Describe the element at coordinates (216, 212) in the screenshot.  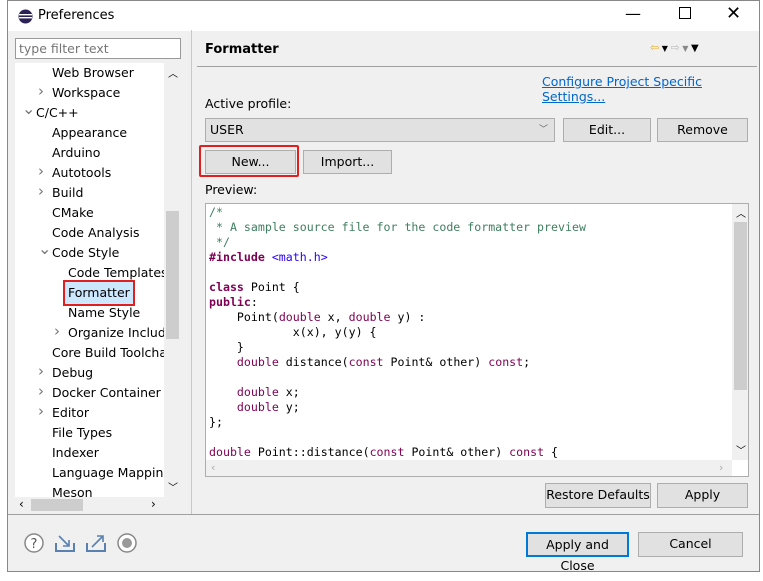
I see `code-line: /*` at that location.